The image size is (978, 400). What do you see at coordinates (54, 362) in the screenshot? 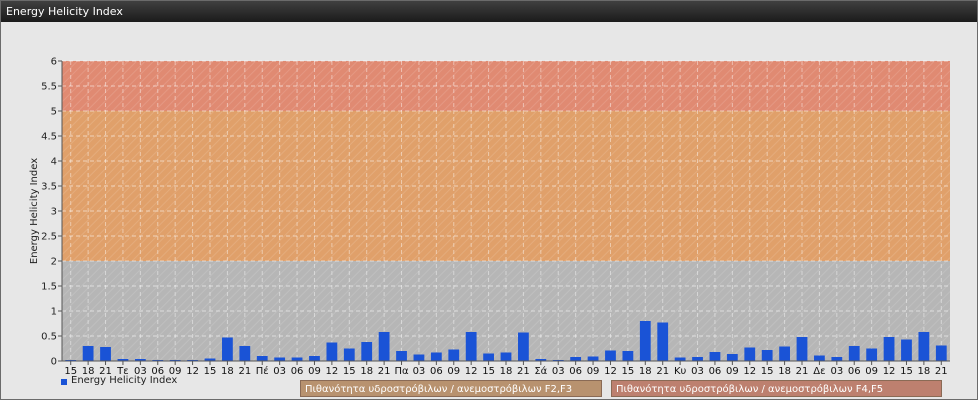
I see `y-tick-label: 0` at bounding box center [54, 362].